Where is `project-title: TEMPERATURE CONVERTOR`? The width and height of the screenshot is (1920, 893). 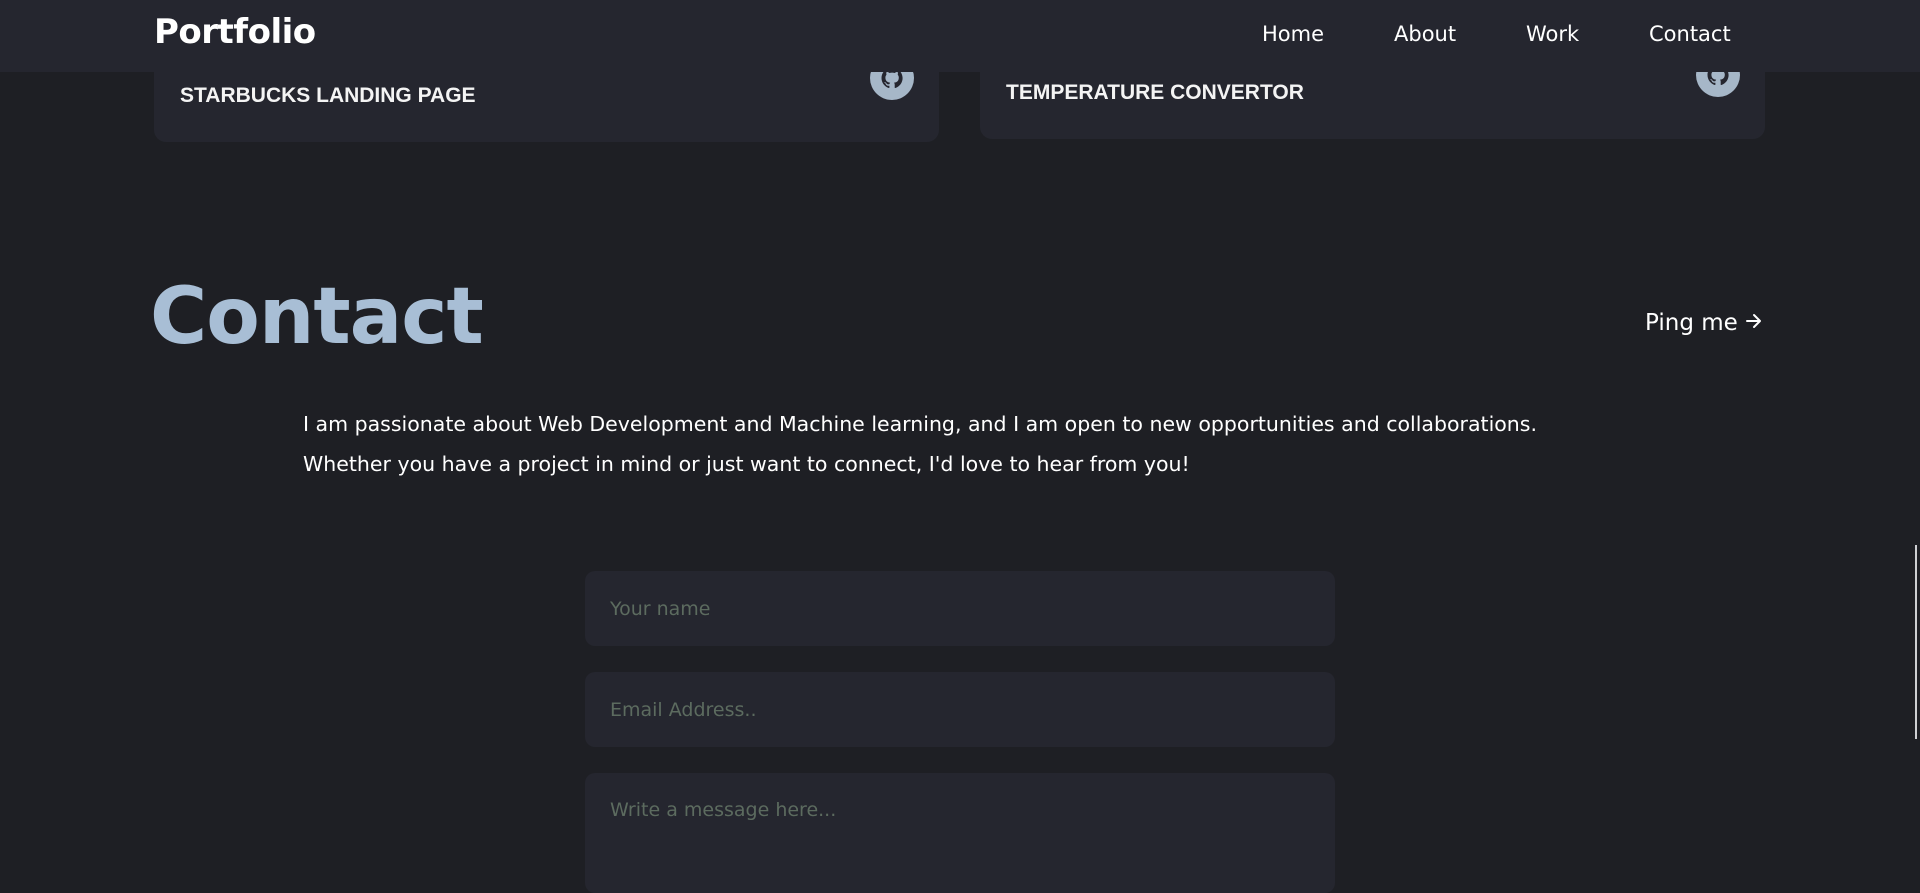 project-title: TEMPERATURE CONVERTOR is located at coordinates (1155, 92).